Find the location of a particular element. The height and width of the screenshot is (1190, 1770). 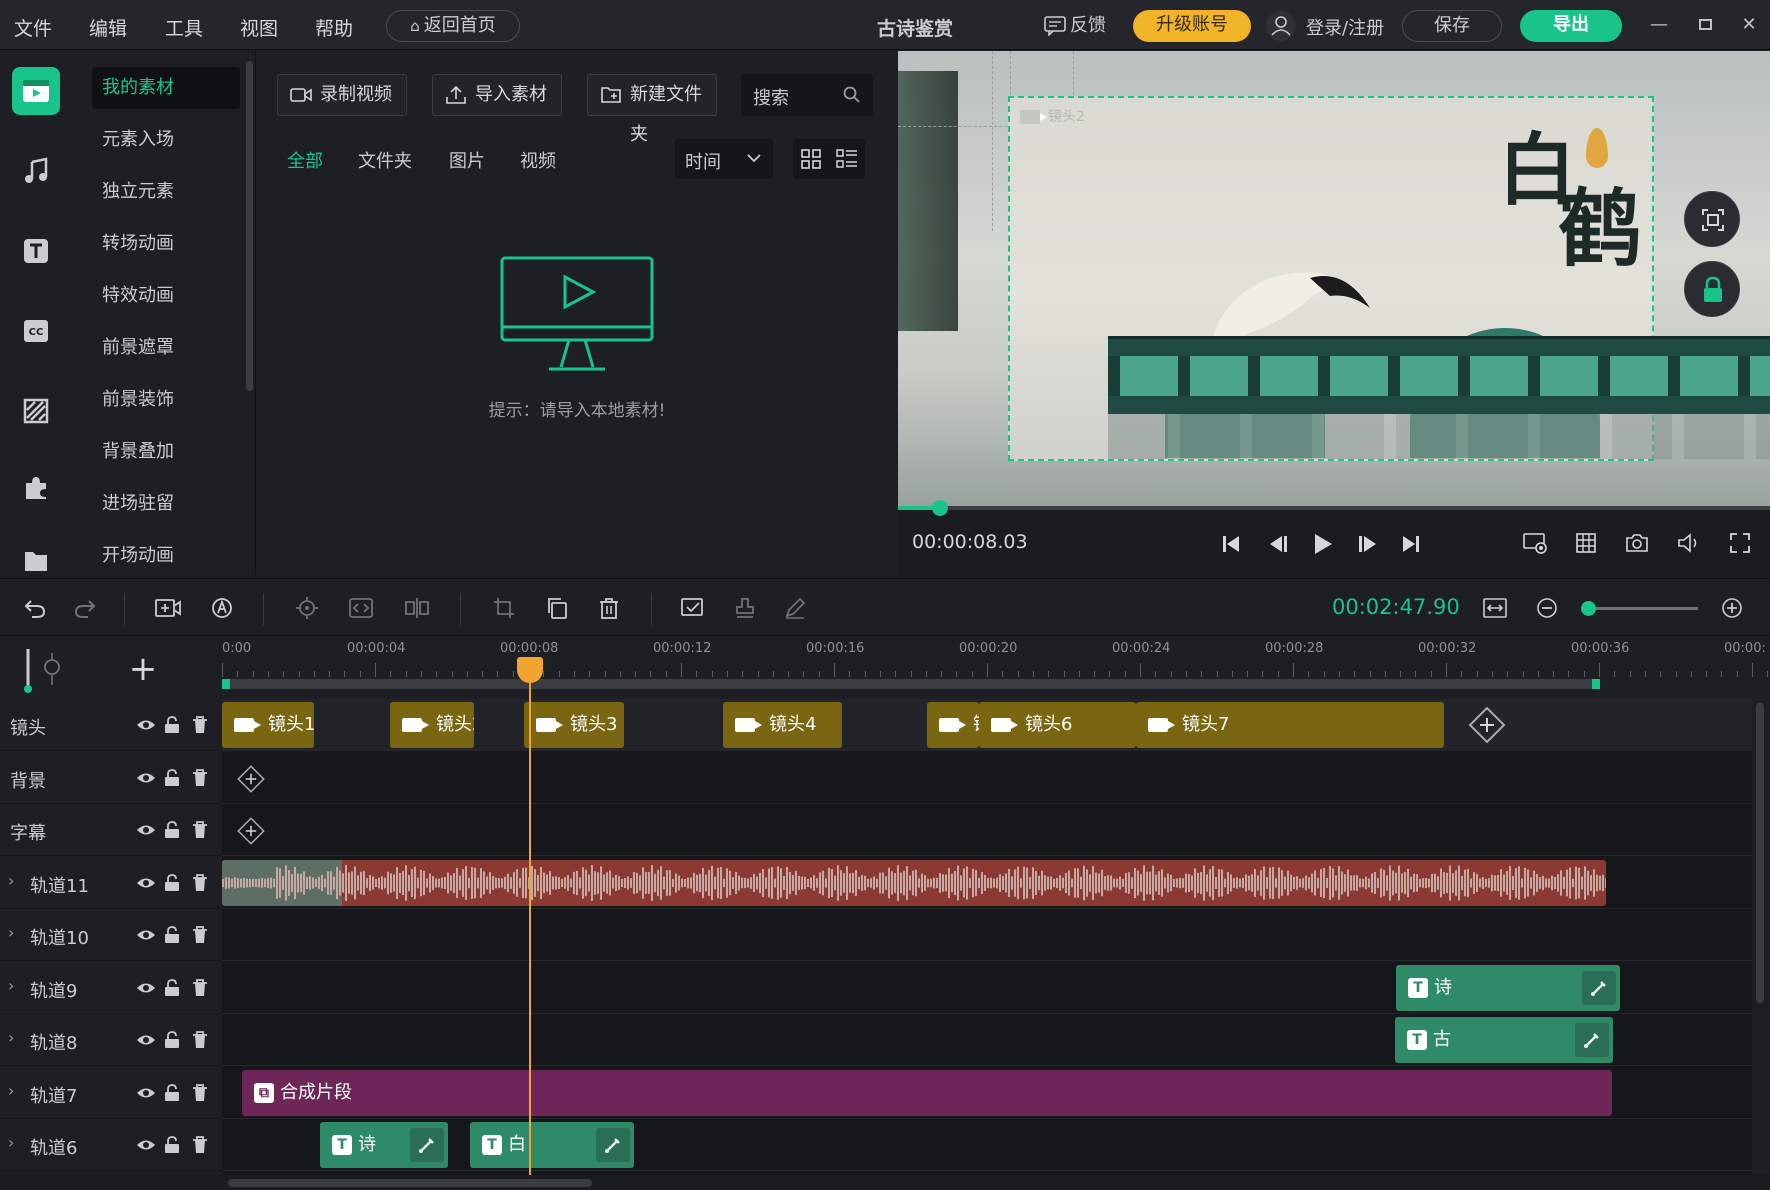

track-header: › 轨道6 is located at coordinates (111, 1145).